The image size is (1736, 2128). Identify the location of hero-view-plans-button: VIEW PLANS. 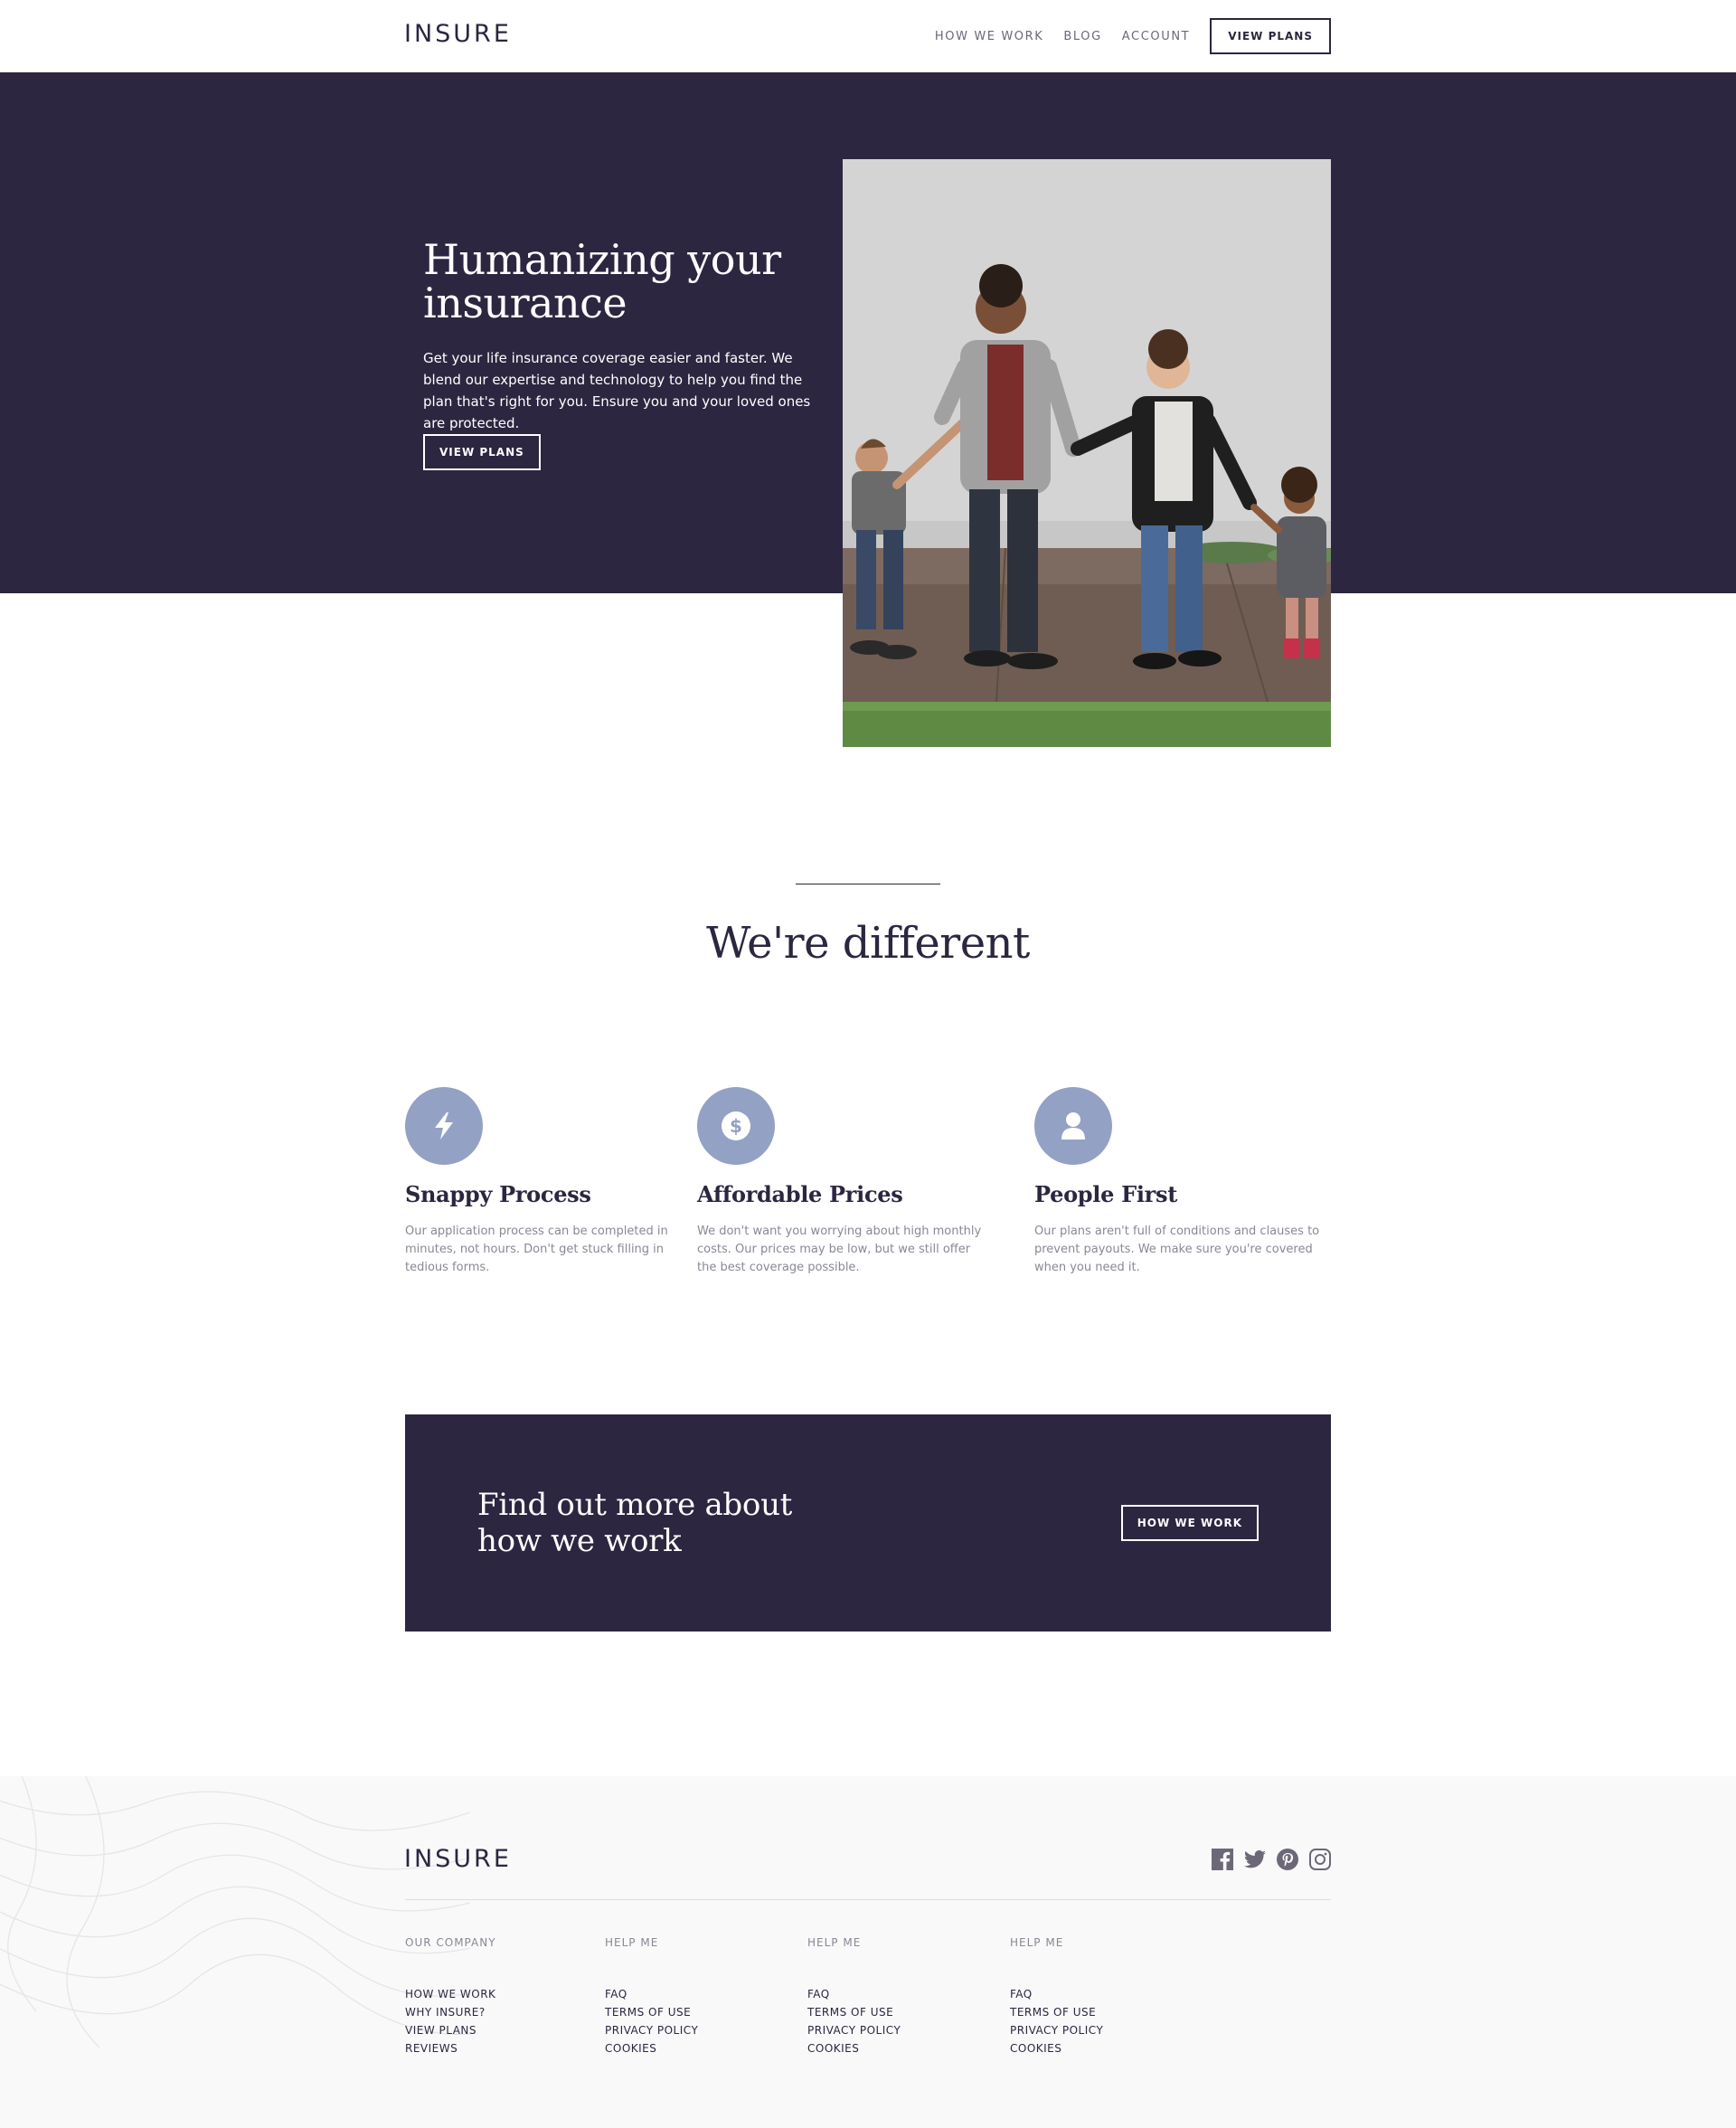
(482, 452).